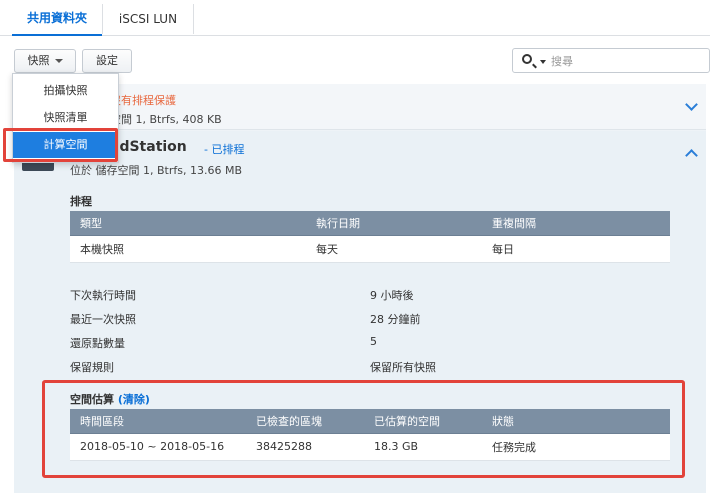  Describe the element at coordinates (403, 367) in the screenshot. I see `info-value: 保留所有快照` at that location.